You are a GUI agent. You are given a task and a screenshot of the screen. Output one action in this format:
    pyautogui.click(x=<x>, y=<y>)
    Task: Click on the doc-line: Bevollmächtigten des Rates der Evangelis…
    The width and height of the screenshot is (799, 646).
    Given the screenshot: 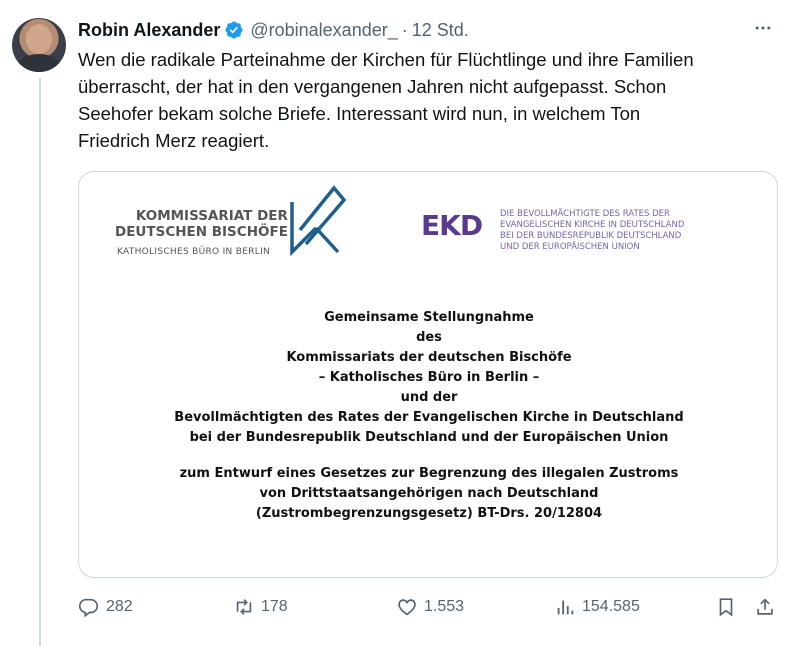 What is the action you would take?
    pyautogui.click(x=429, y=417)
    